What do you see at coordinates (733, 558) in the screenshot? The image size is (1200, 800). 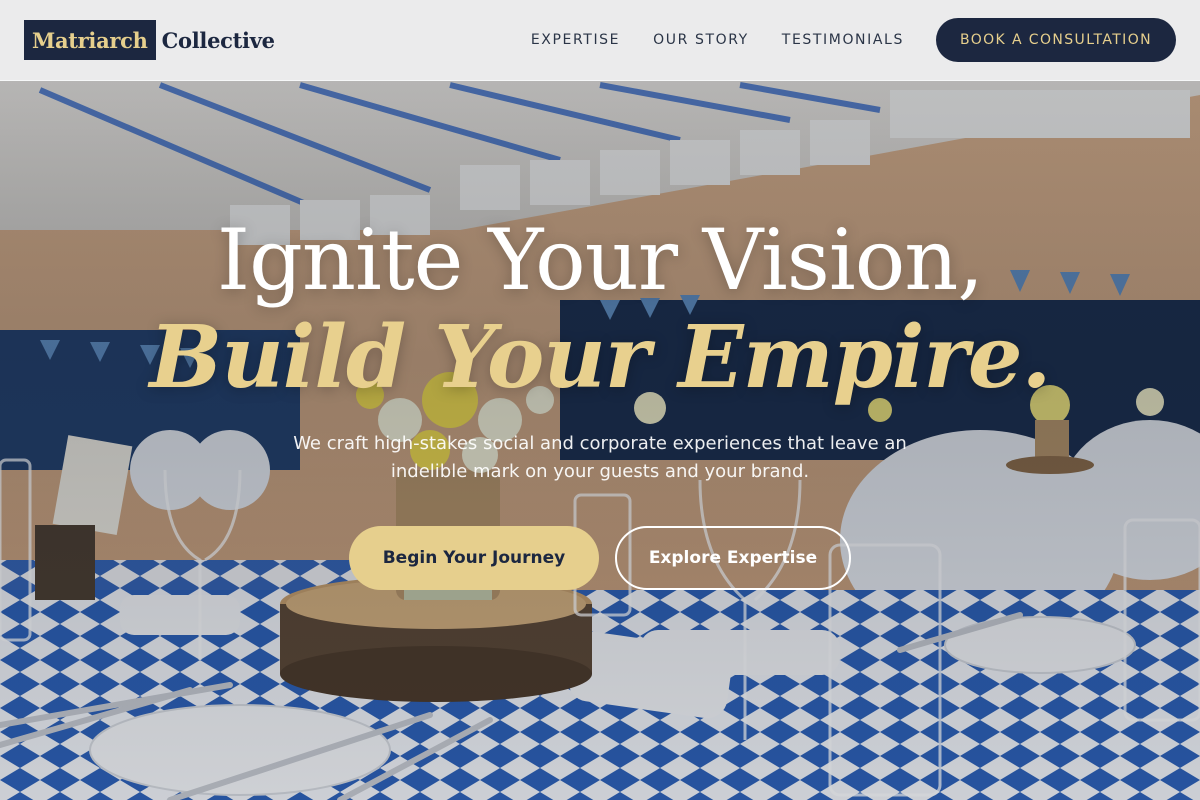 I see `explore-expertise-button: Explore Expertise` at bounding box center [733, 558].